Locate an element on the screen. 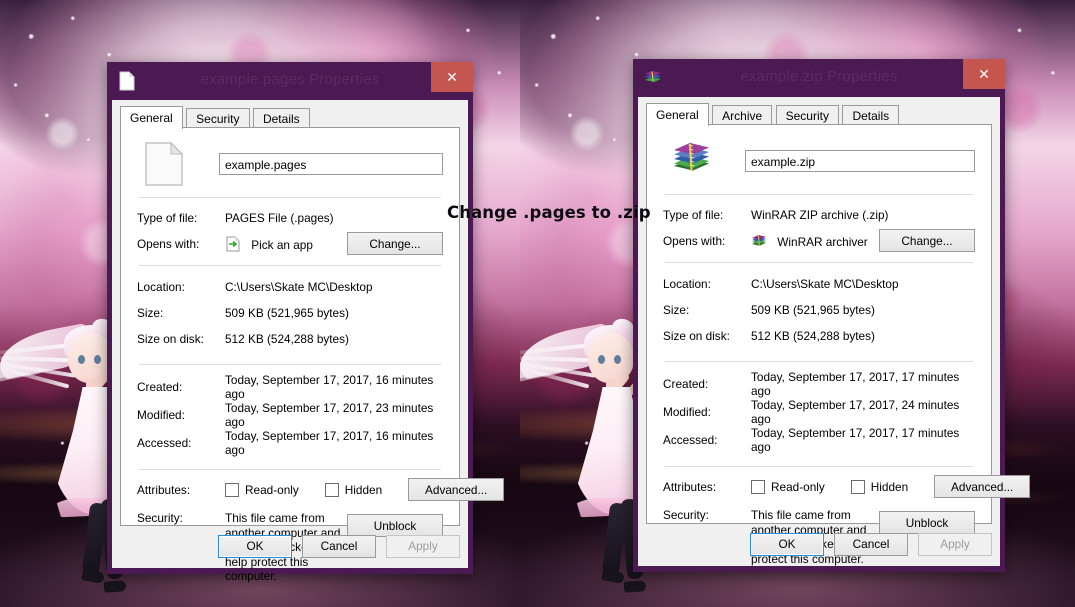 This screenshot has width=1075, height=607. size-row: Size: 509 KB (521,965 bytes) is located at coordinates (819, 310).